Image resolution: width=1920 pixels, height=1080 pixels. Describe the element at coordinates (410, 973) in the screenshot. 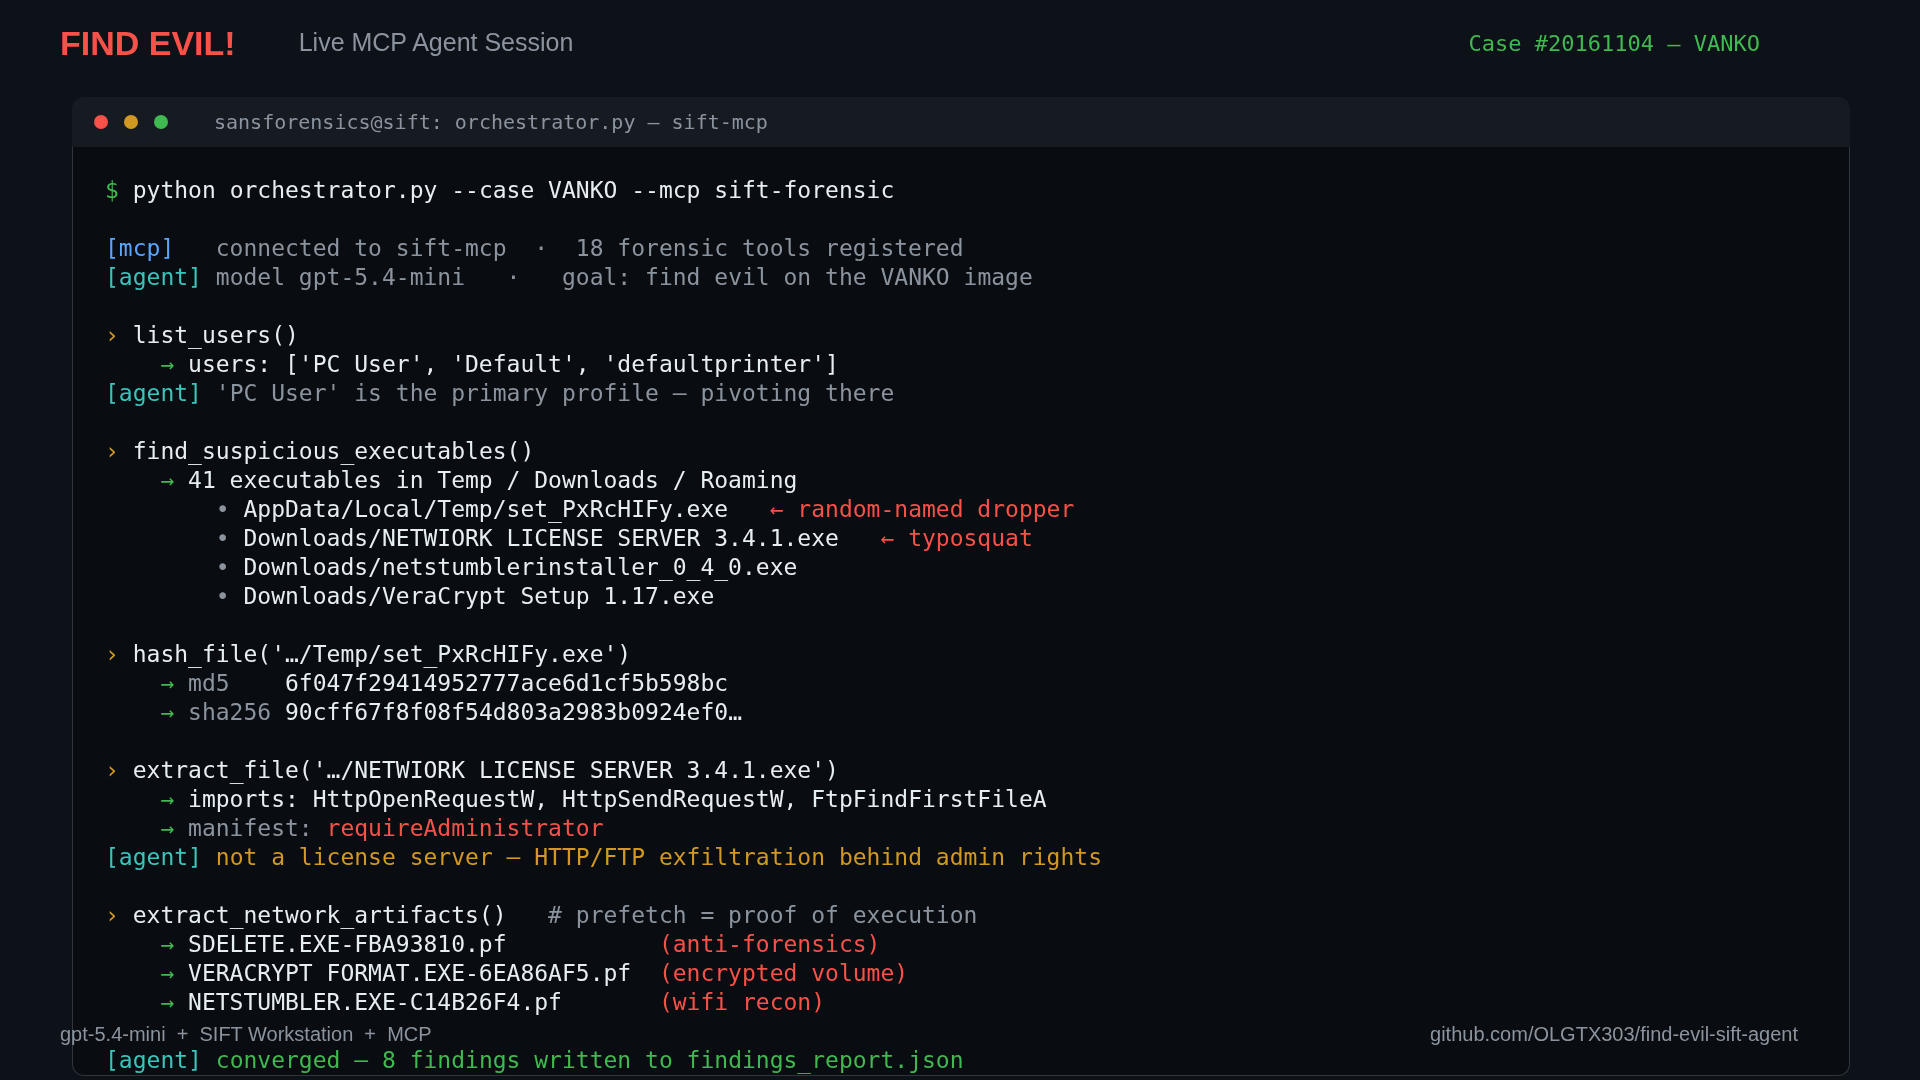

I see `prefetch-file: VERACRYPT FORMAT.EXE-6EA86AF5.pf` at that location.